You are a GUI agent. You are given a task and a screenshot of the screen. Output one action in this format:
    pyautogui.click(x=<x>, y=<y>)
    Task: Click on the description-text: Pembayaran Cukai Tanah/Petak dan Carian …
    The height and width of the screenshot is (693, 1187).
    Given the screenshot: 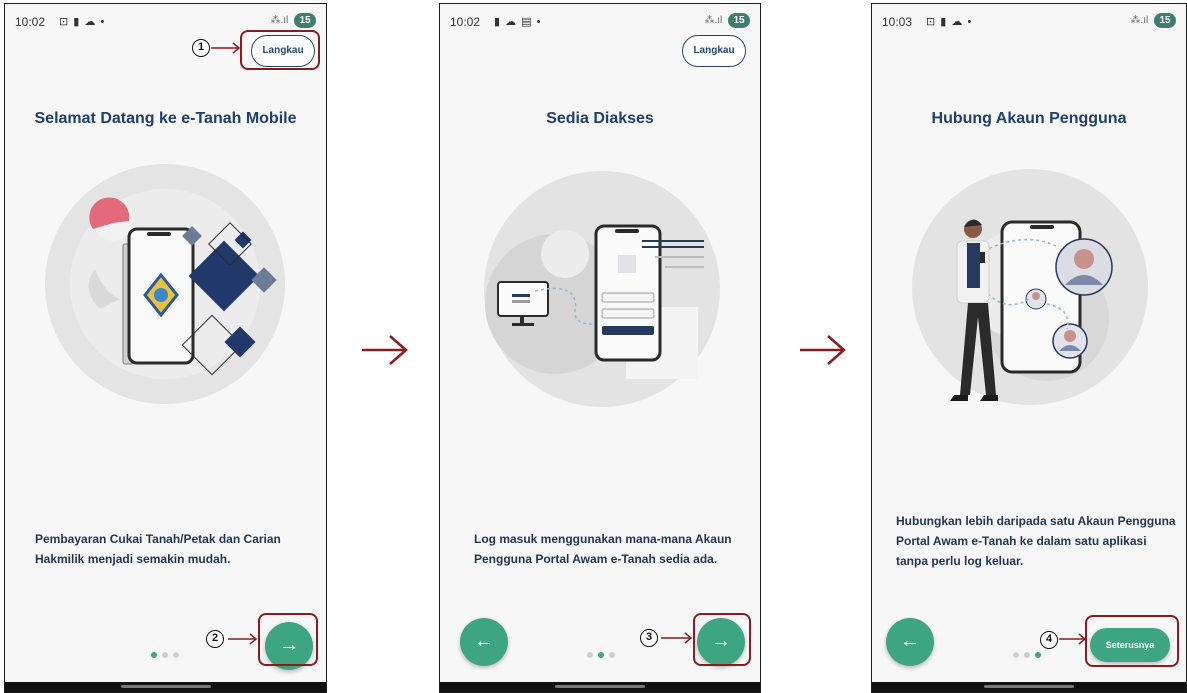 What is the action you would take?
    pyautogui.click(x=158, y=549)
    